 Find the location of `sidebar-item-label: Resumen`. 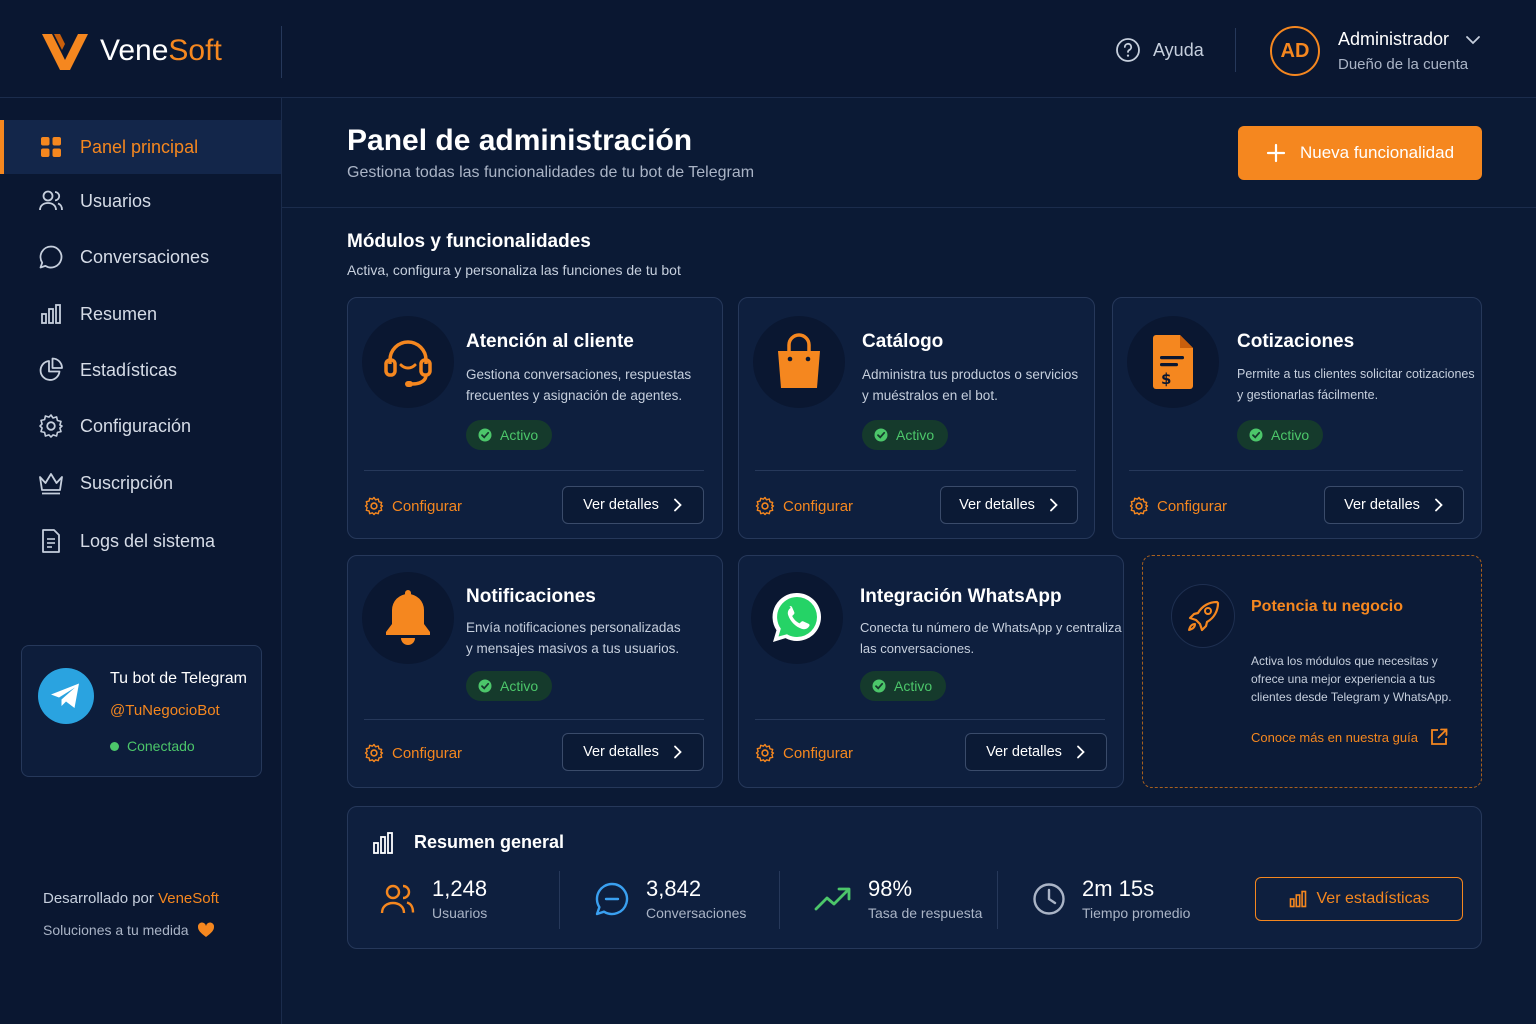

sidebar-item-label: Resumen is located at coordinates (119, 313).